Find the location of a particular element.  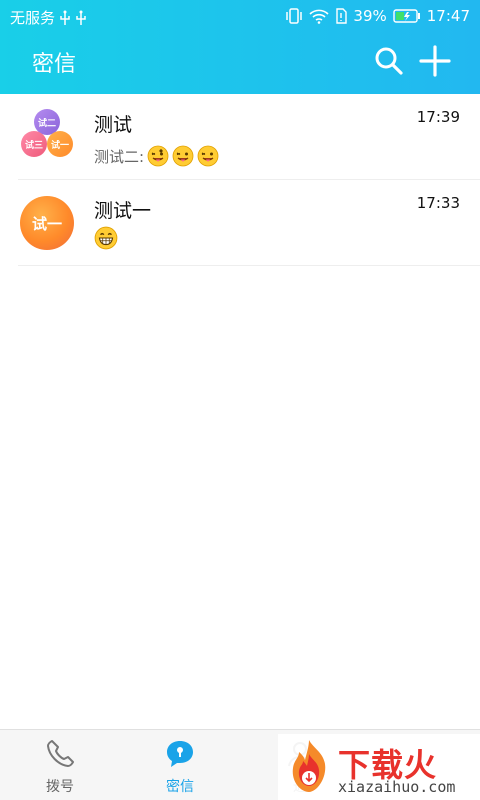

battery-percent: 39% is located at coordinates (370, 16).